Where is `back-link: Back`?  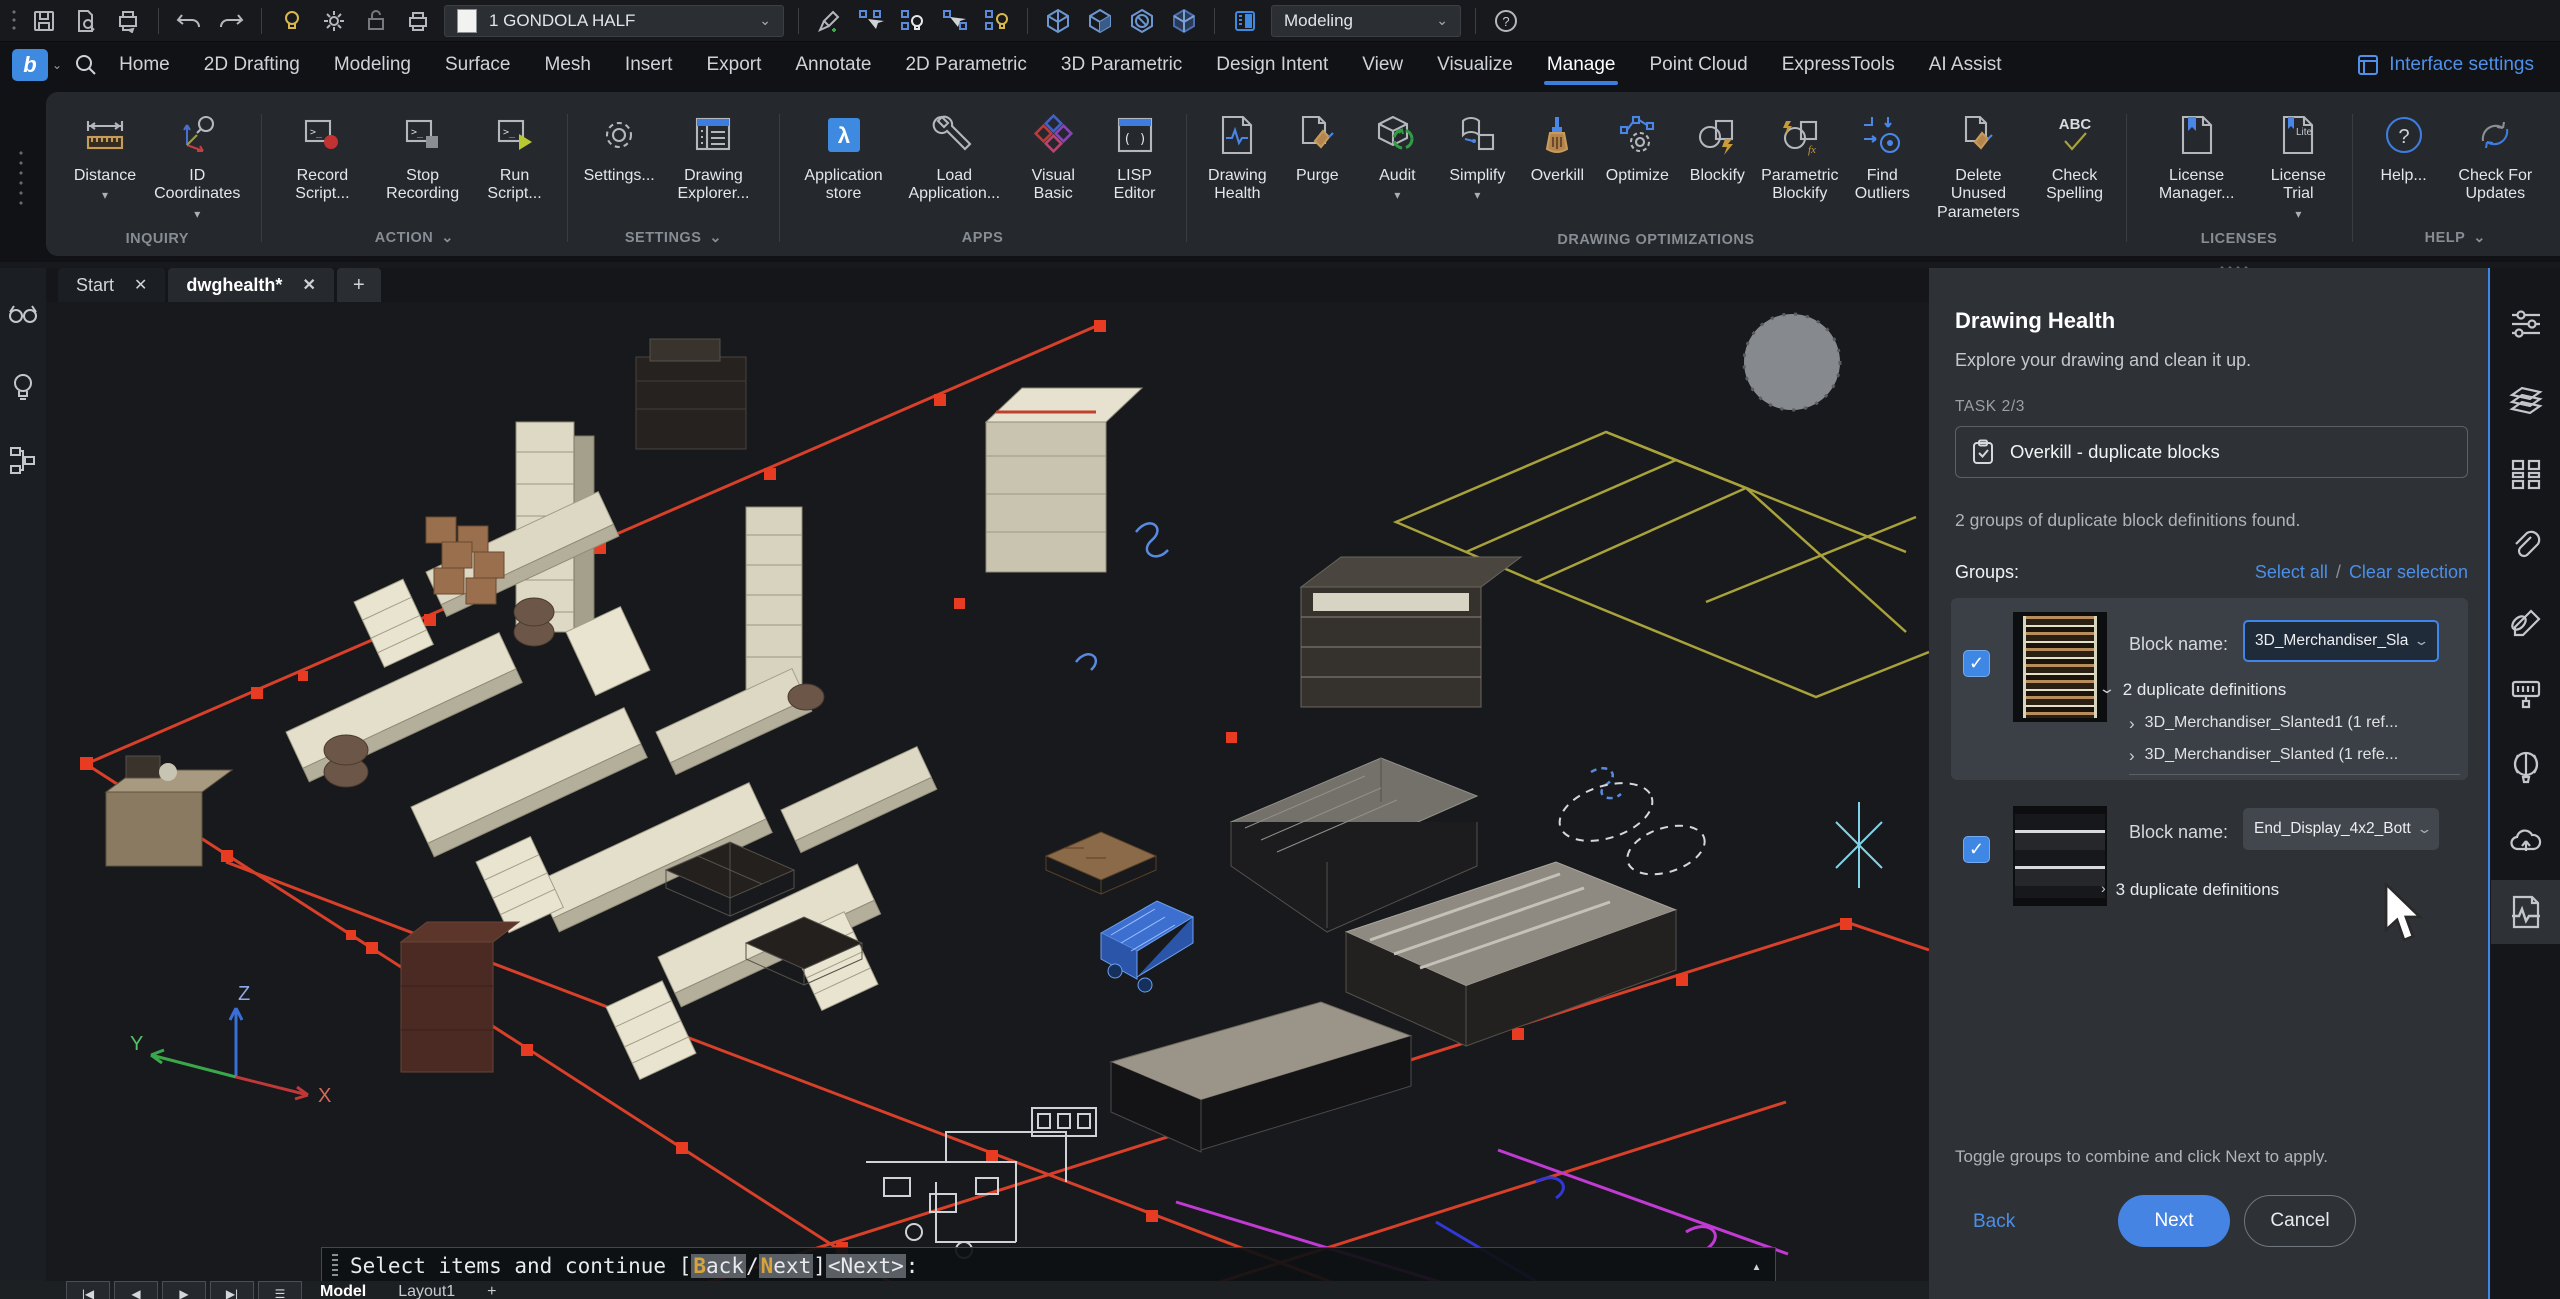
back-link: Back is located at coordinates (1994, 1222).